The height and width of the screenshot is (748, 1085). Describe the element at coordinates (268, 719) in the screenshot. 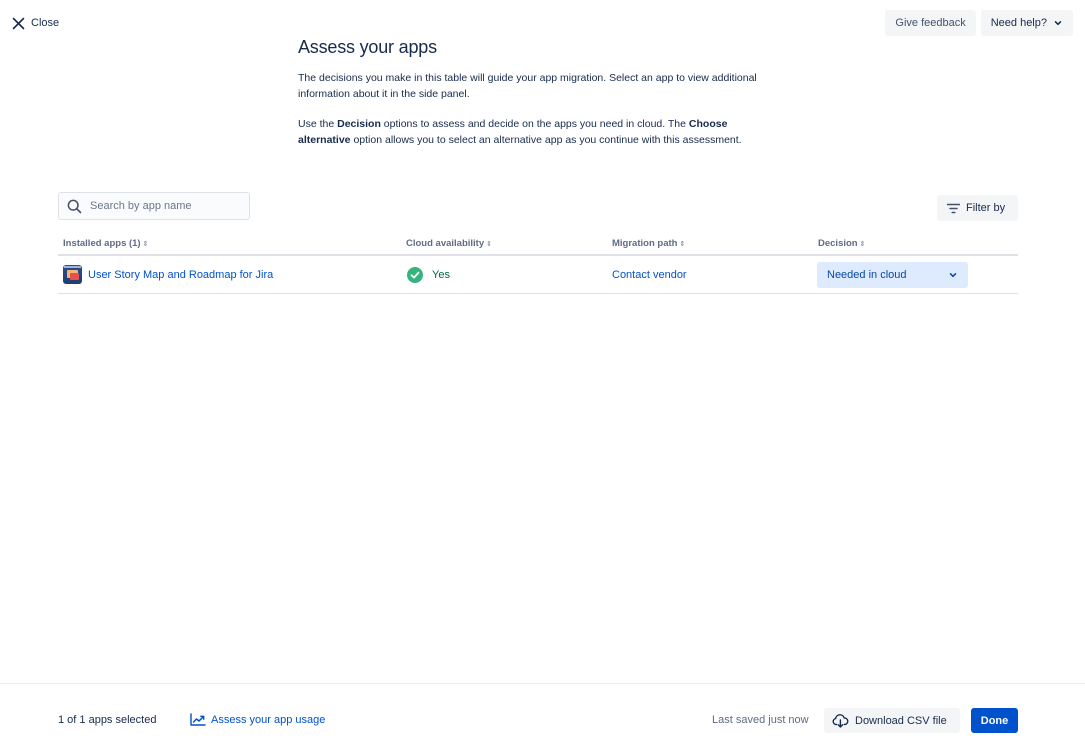

I see `assess-usage-label: Assess your app usage` at that location.